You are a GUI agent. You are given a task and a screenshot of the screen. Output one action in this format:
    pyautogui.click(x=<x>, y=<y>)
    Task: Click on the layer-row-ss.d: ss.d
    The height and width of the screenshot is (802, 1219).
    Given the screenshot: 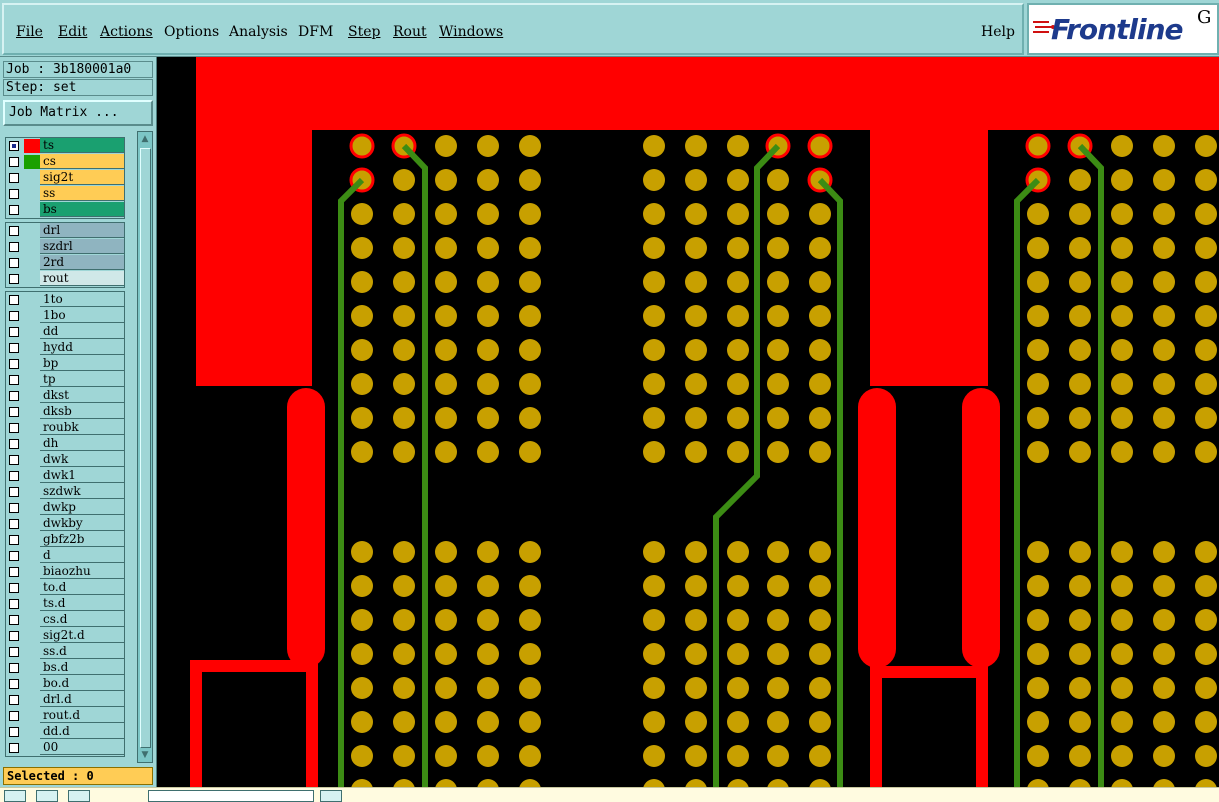 What is the action you would take?
    pyautogui.click(x=65, y=652)
    